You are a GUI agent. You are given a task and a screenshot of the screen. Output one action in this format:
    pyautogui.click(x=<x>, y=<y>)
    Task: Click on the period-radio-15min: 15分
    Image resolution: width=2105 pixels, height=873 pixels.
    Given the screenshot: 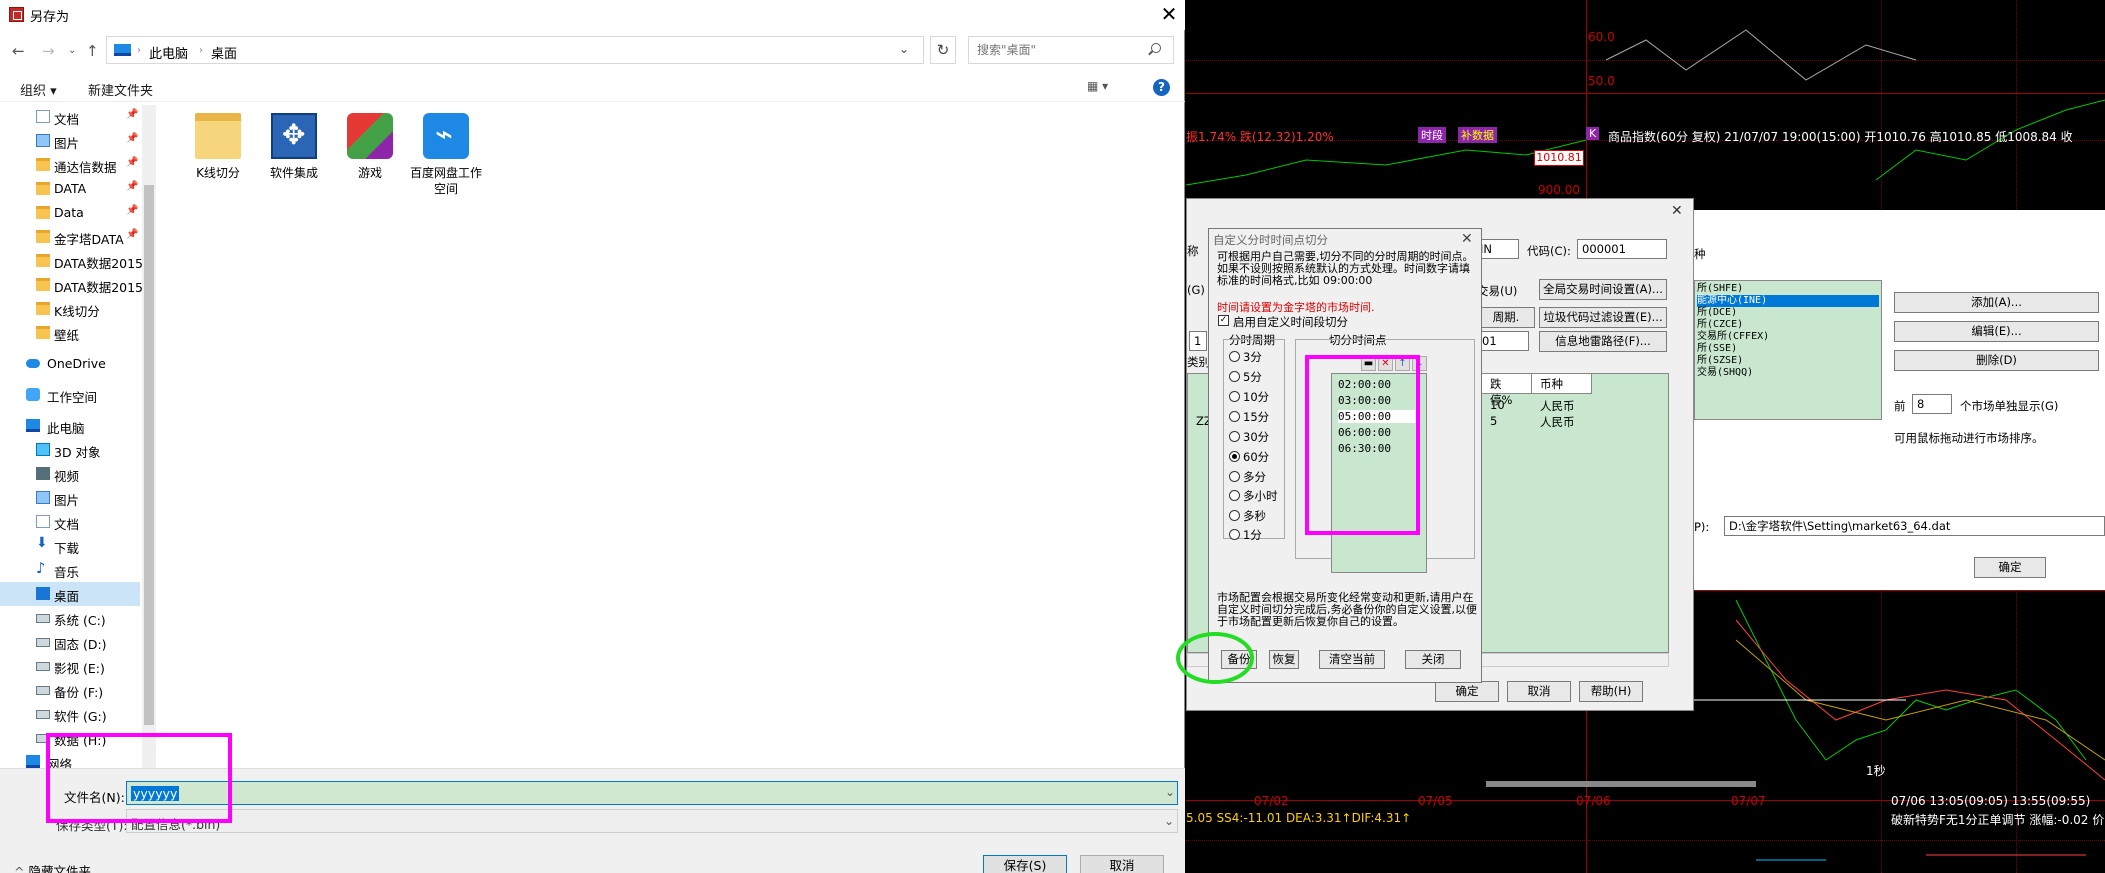 What is the action you would take?
    pyautogui.click(x=1259, y=417)
    